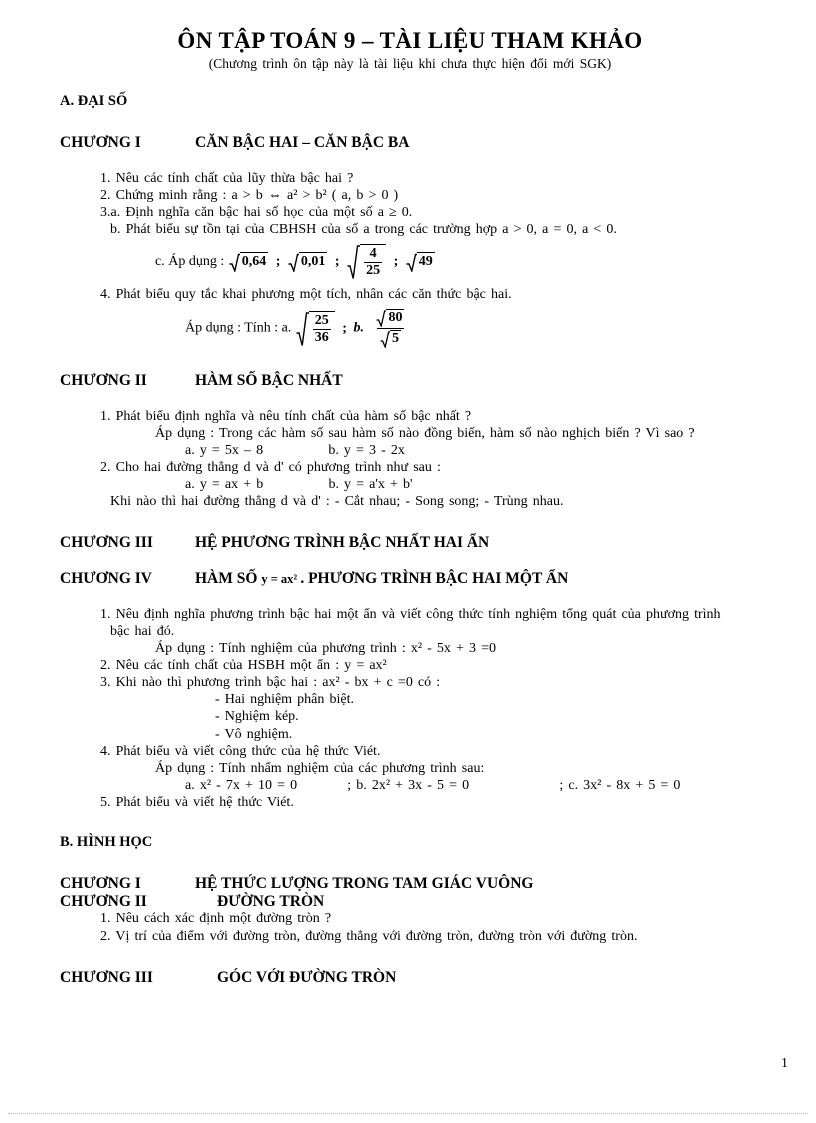  I want to click on chapter-label-a2: CHƯƠNG II, so click(103, 381).